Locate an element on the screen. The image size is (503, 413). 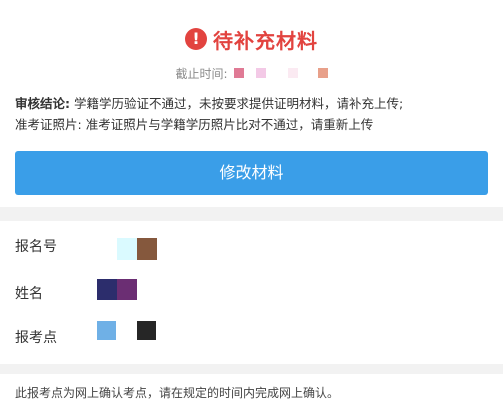
review-conclusion: 审核结论: 学籍学历验证不通过，未按要求提供证明材料，请补充上传; is located at coordinates (255, 104).